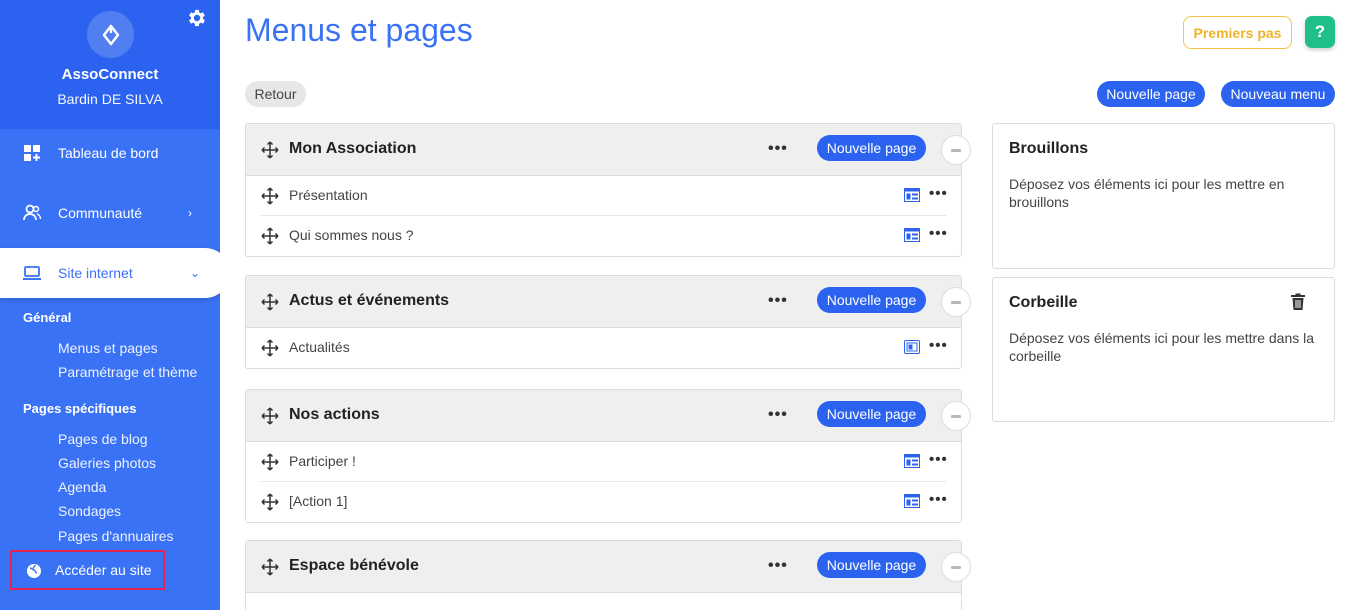 The height and width of the screenshot is (610, 1353). Describe the element at coordinates (328, 195) in the screenshot. I see `page-label: Présentation` at that location.